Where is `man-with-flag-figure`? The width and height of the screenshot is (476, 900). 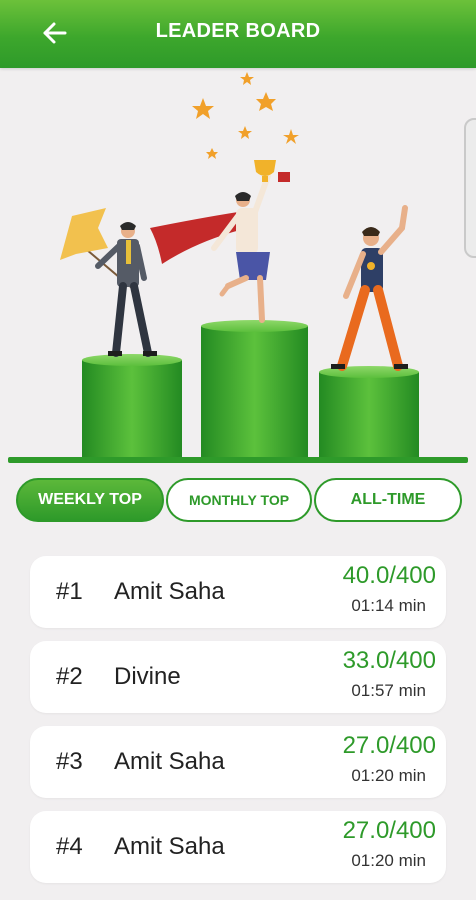
man-with-flag-figure is located at coordinates (108, 282).